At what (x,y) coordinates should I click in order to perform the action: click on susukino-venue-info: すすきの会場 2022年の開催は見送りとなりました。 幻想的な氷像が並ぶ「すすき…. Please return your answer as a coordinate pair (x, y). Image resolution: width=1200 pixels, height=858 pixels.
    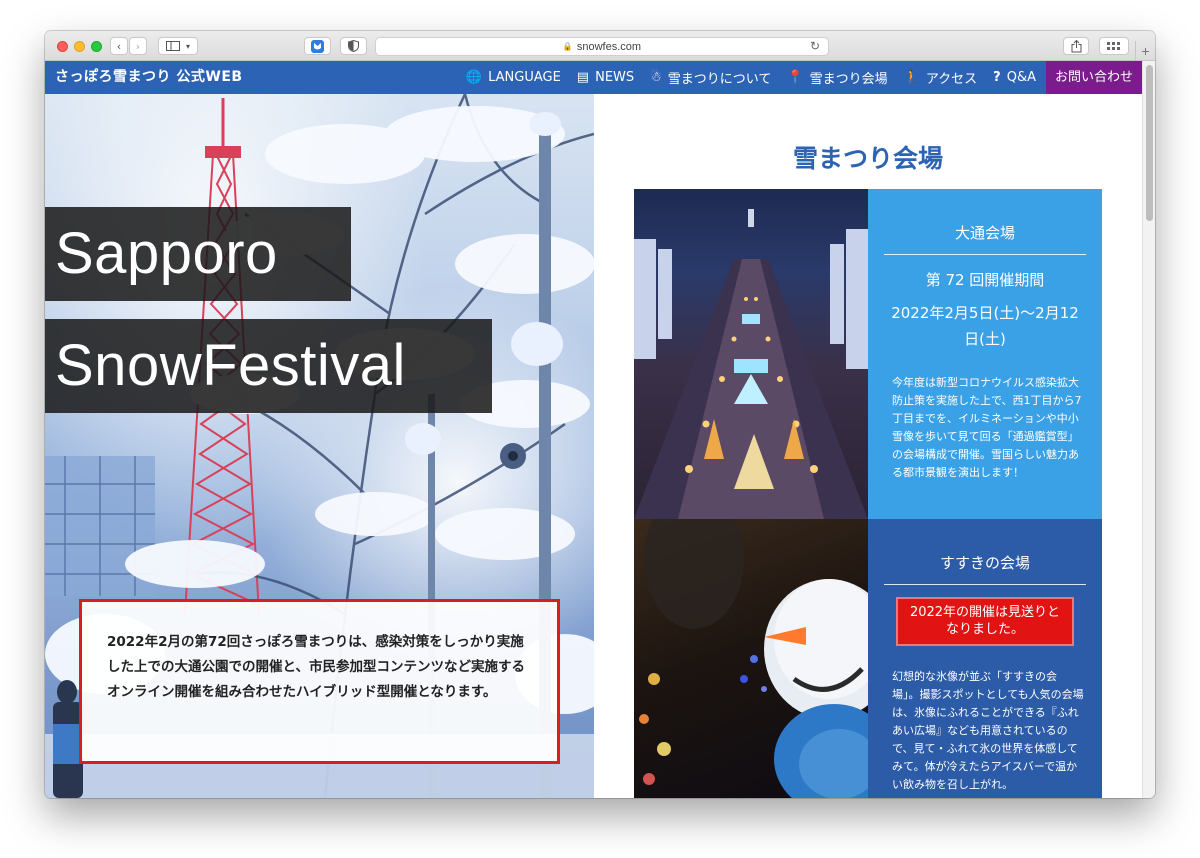
    Looking at the image, I should click on (985, 658).